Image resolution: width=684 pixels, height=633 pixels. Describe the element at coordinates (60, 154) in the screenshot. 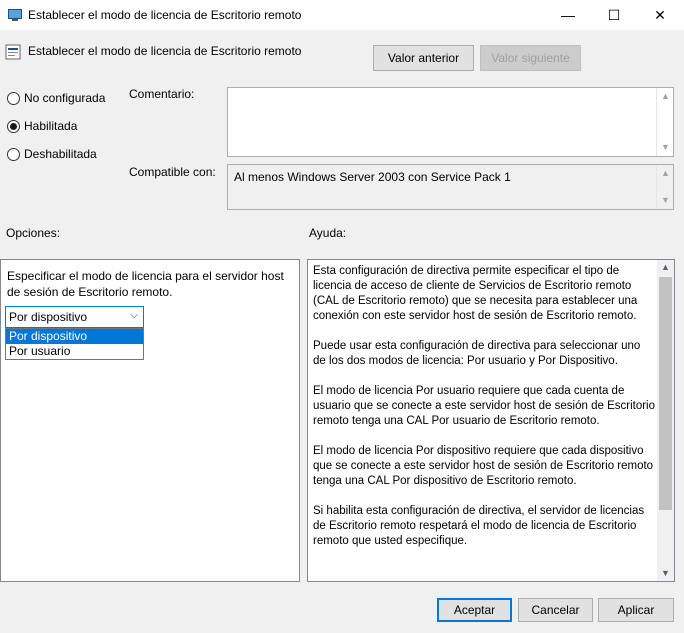

I see `radio-label: Deshabilitada` at that location.